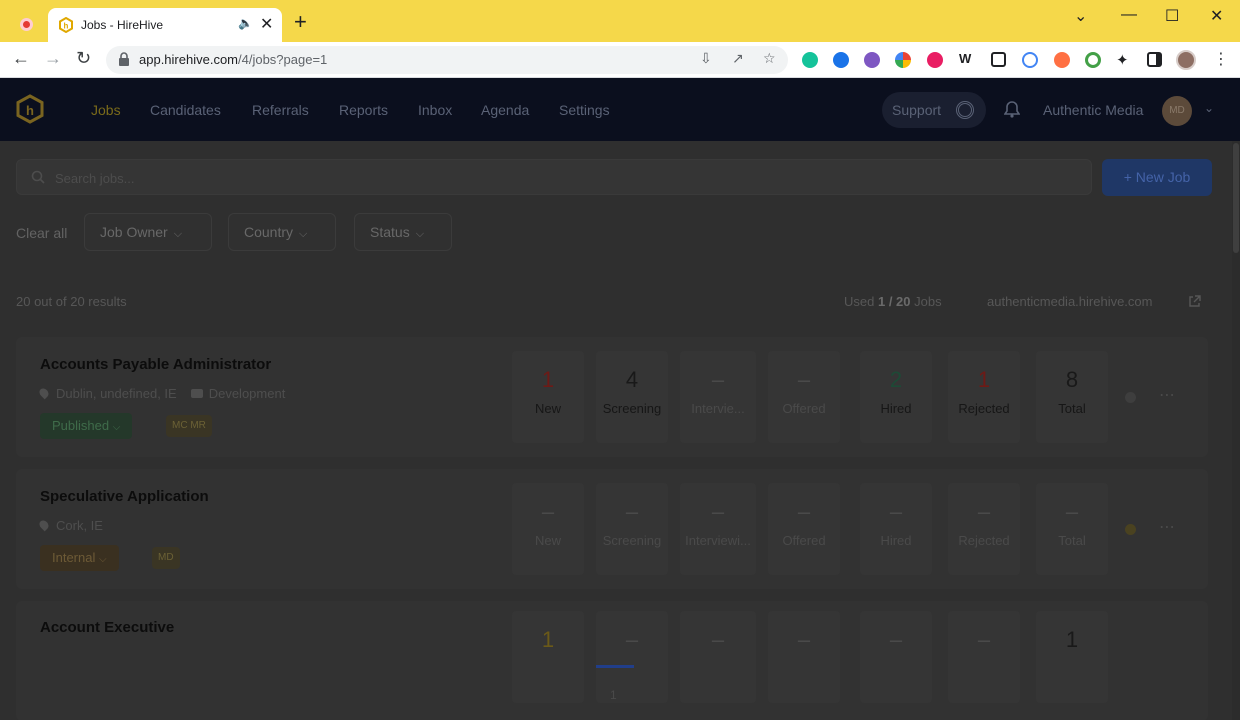 The width and height of the screenshot is (1240, 720). What do you see at coordinates (155, 364) in the screenshot?
I see `job-title: Accounts Payable Administrator` at bounding box center [155, 364].